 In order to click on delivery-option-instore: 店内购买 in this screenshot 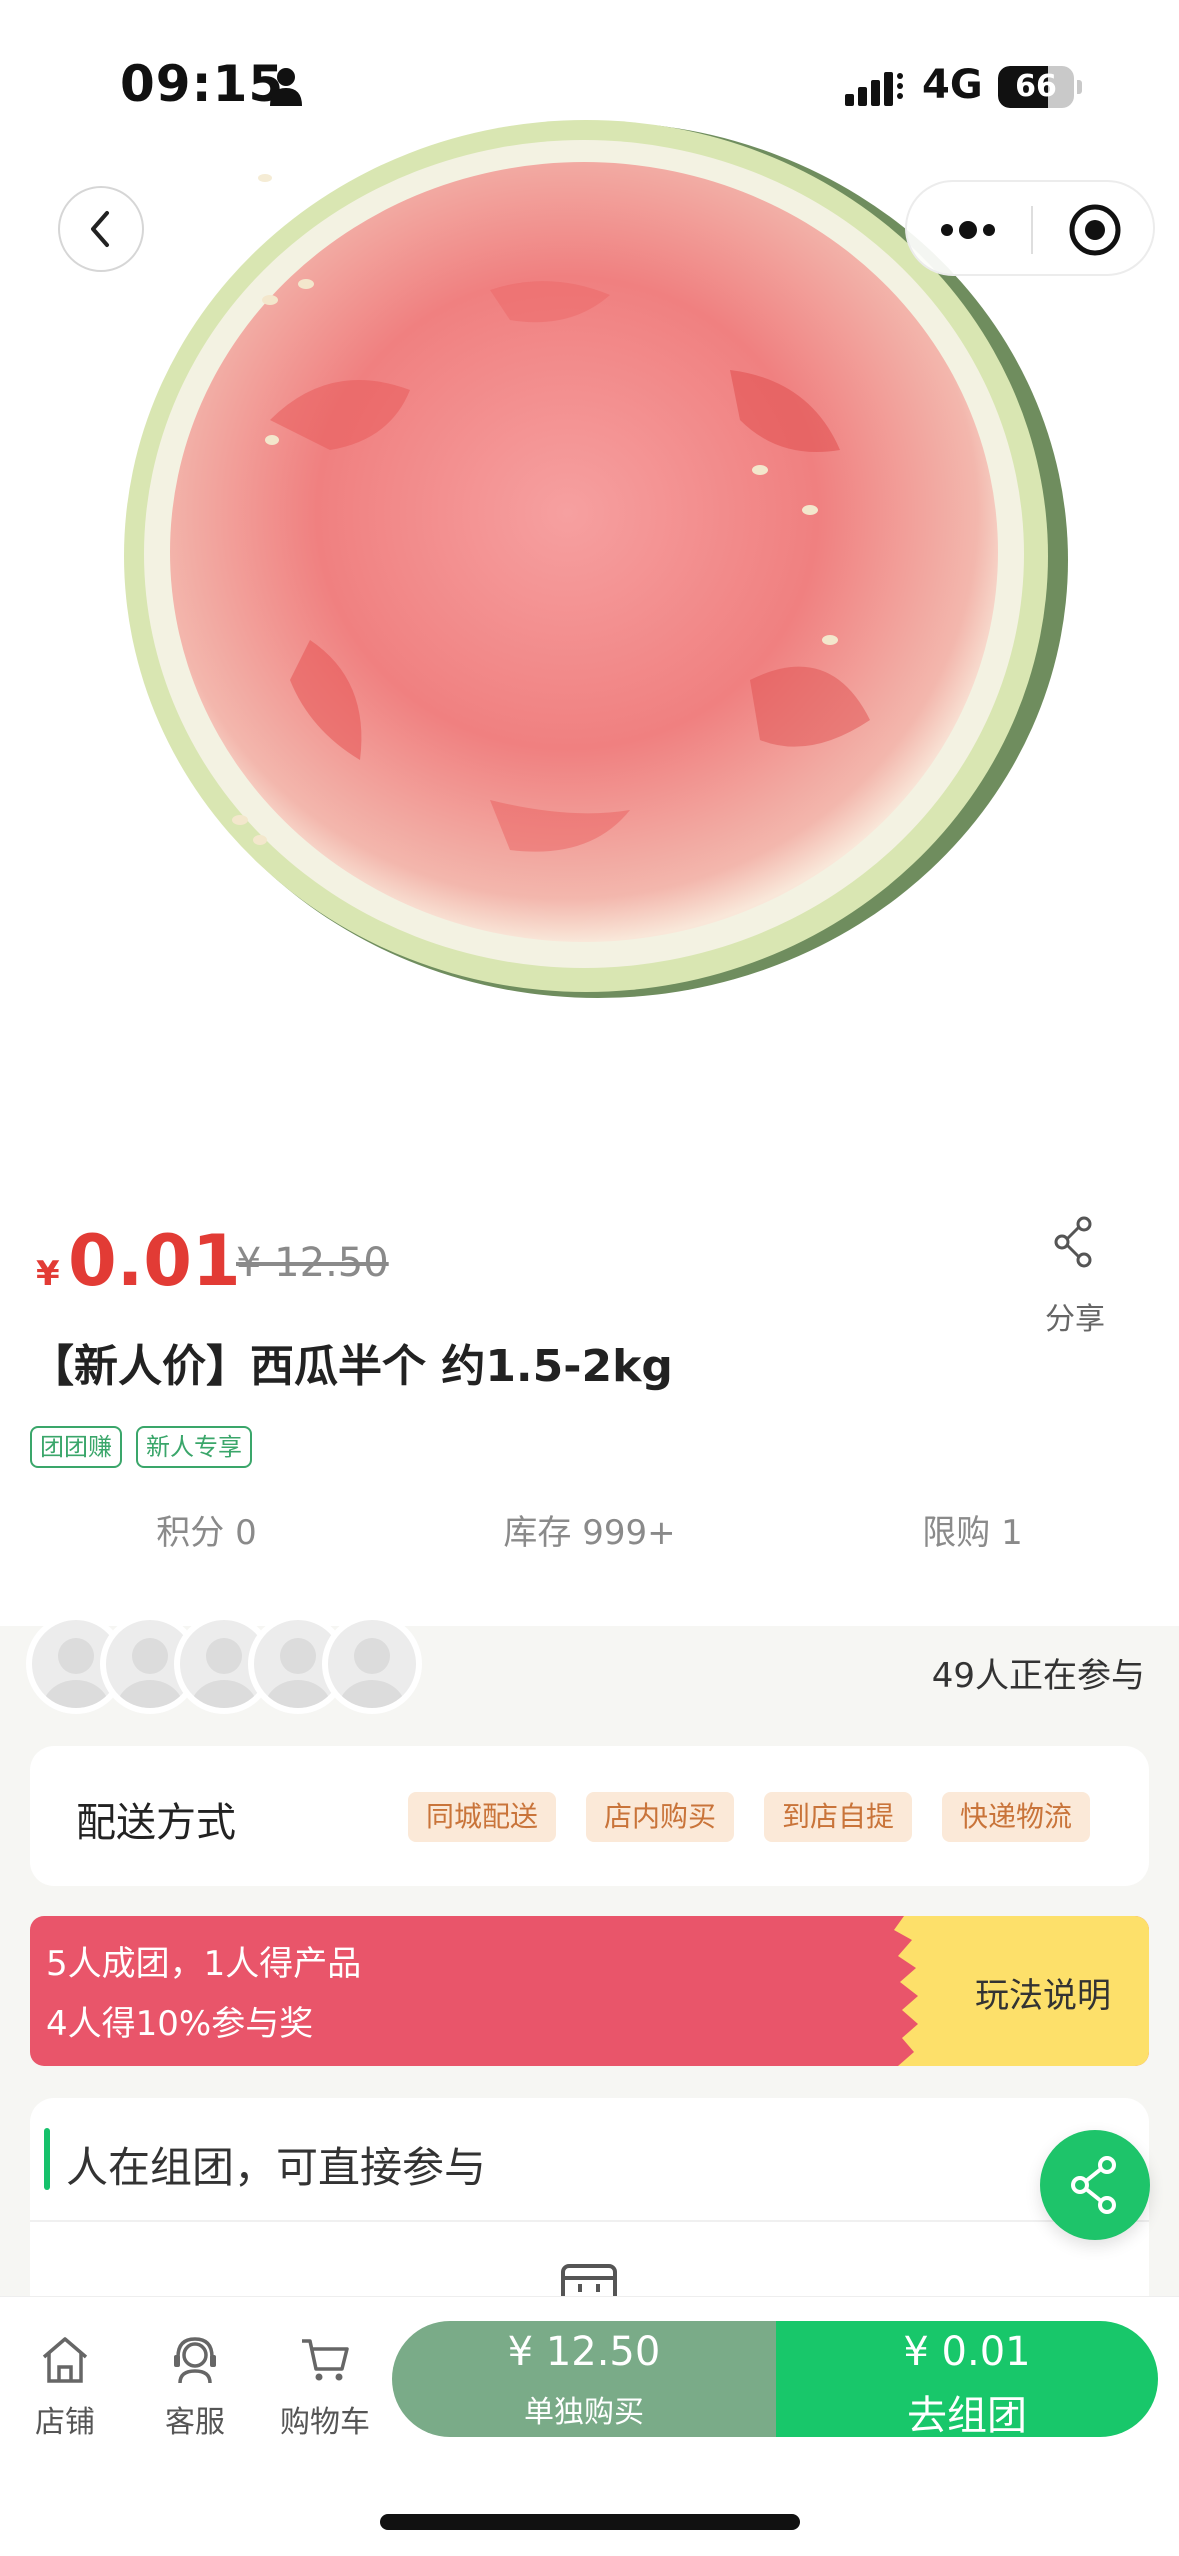, I will do `click(660, 1817)`.